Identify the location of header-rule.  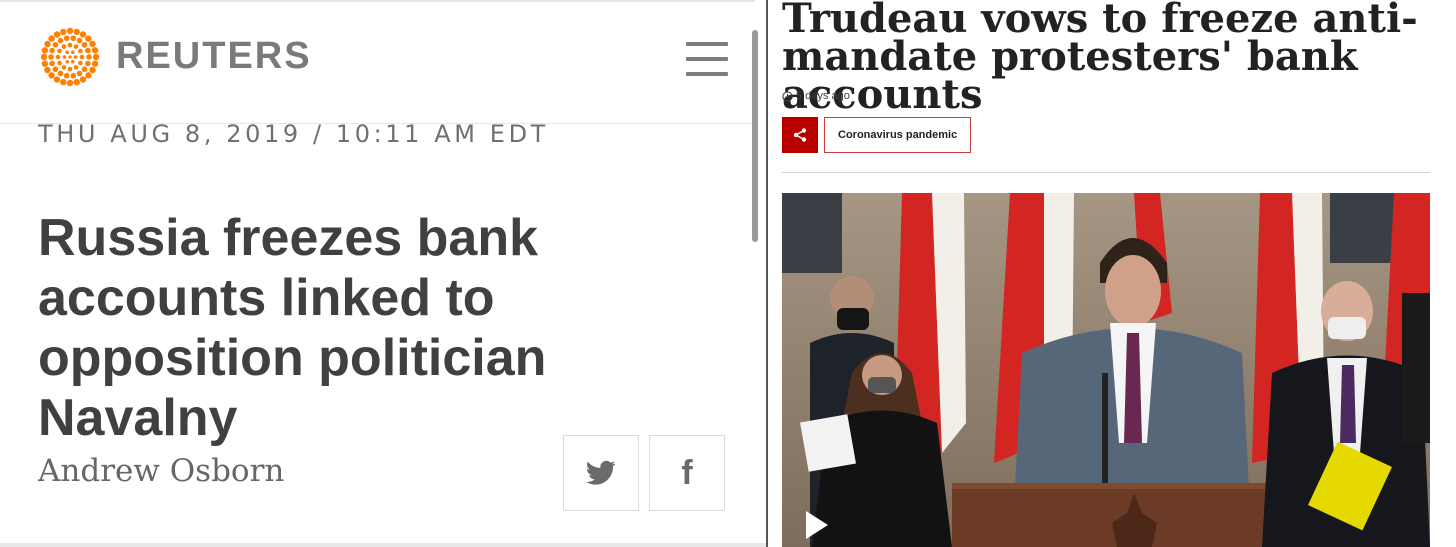
(1106, 172).